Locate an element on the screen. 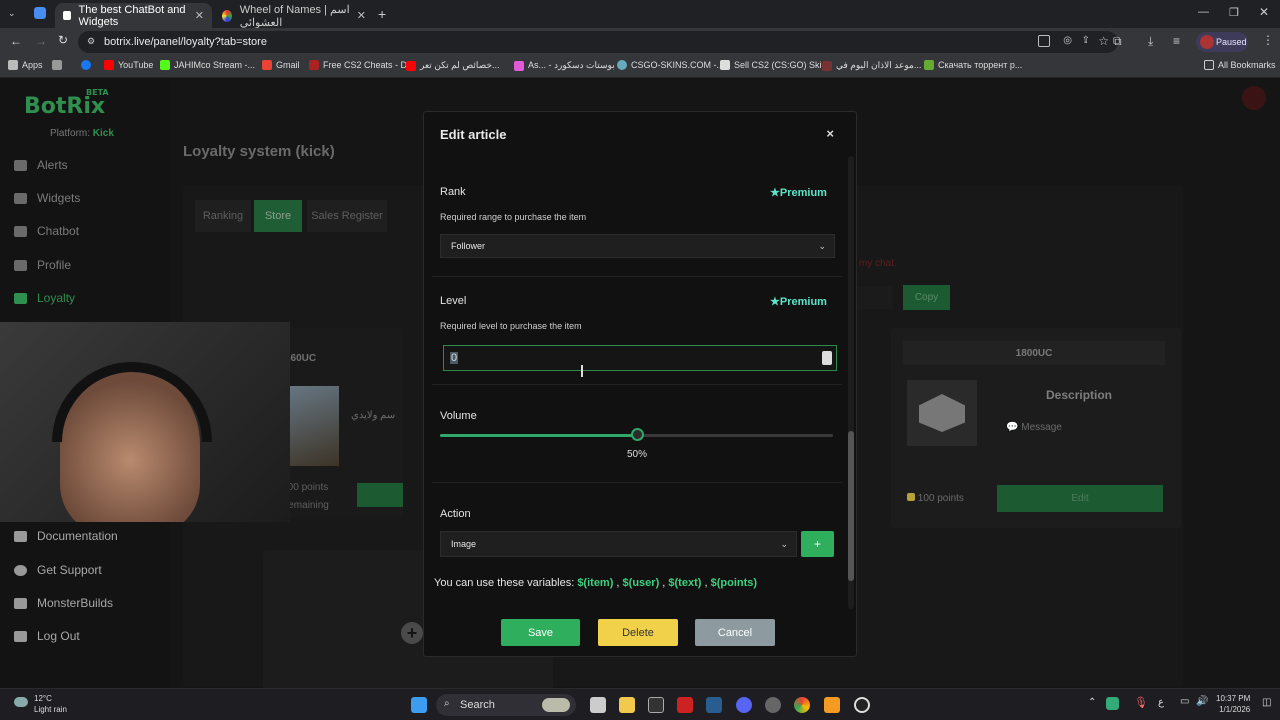  download-icon: ⤓ is located at coordinates (1150, 41).